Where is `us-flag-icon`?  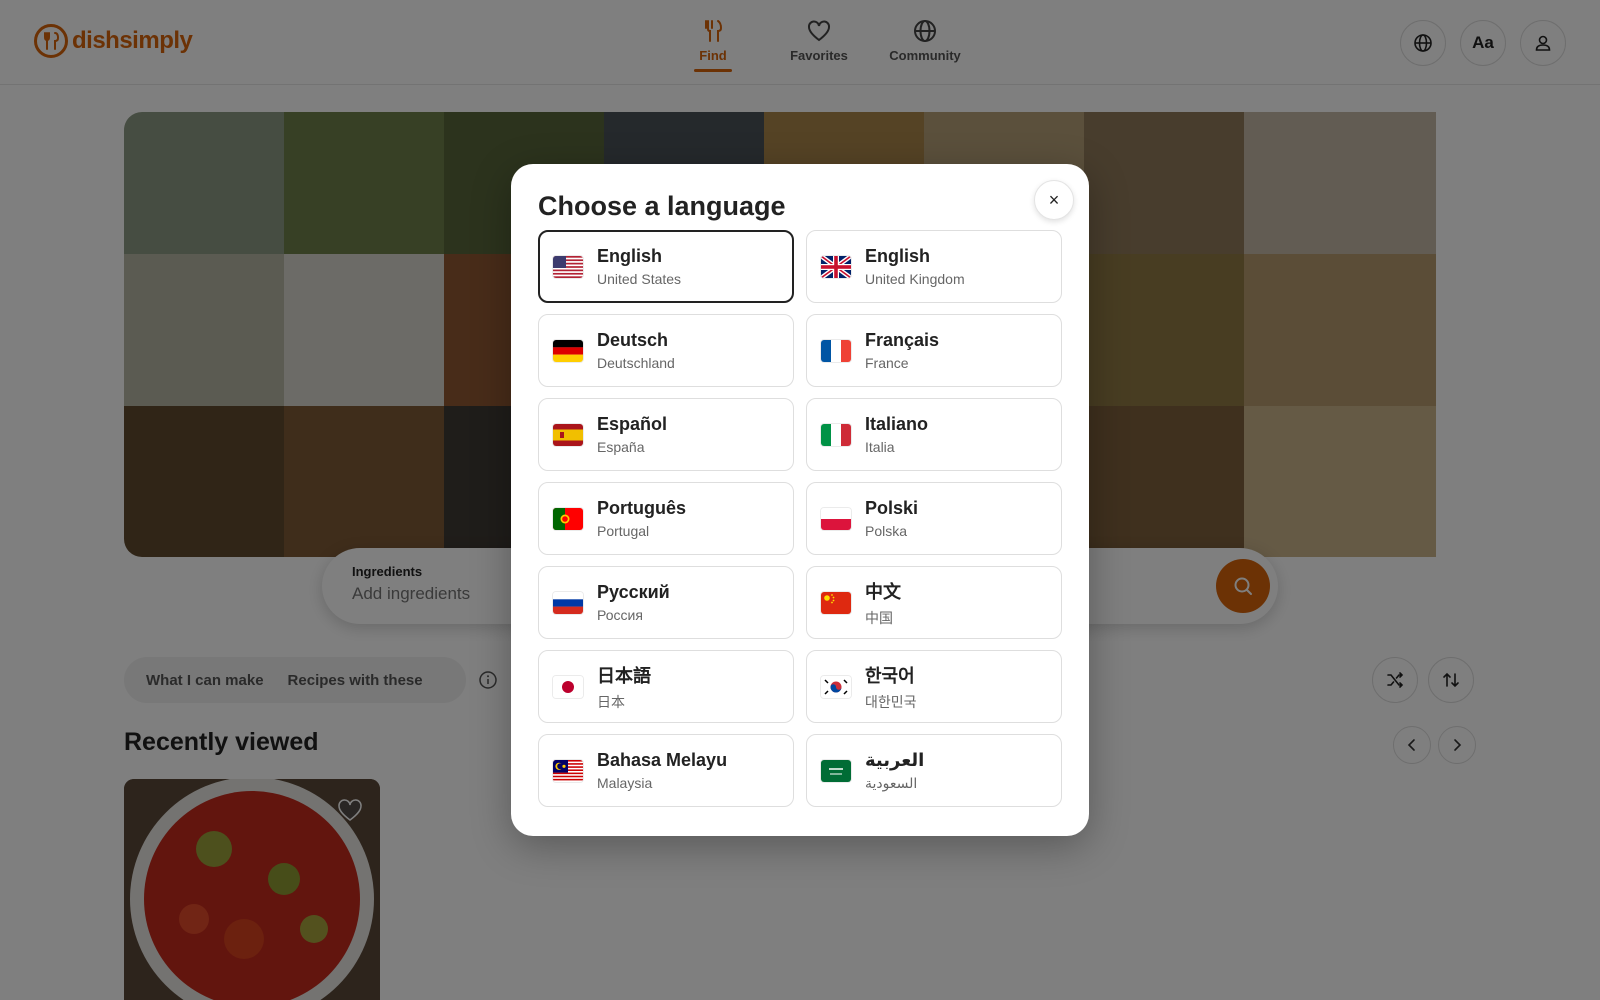 us-flag-icon is located at coordinates (568, 266).